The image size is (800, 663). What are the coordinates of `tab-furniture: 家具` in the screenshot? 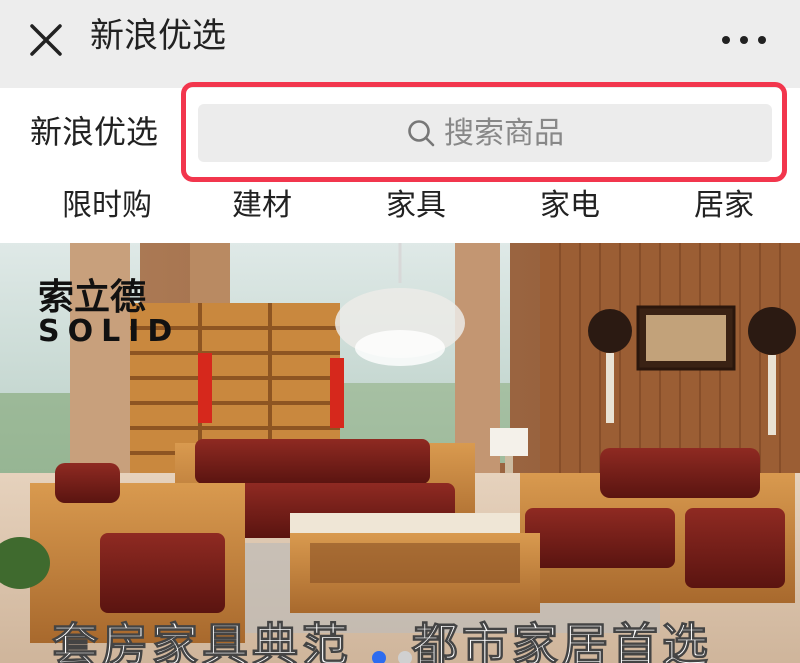 It's located at (416, 206).